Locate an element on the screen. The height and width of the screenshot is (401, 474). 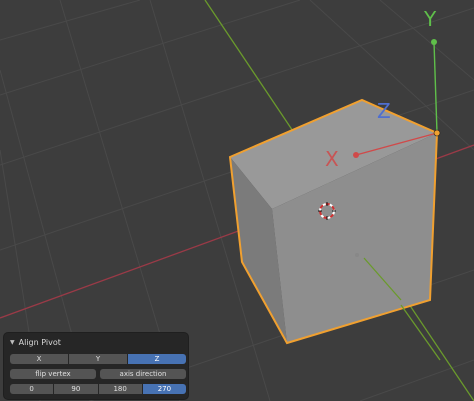
gizmo-y-label: Y is located at coordinates (430, 19).